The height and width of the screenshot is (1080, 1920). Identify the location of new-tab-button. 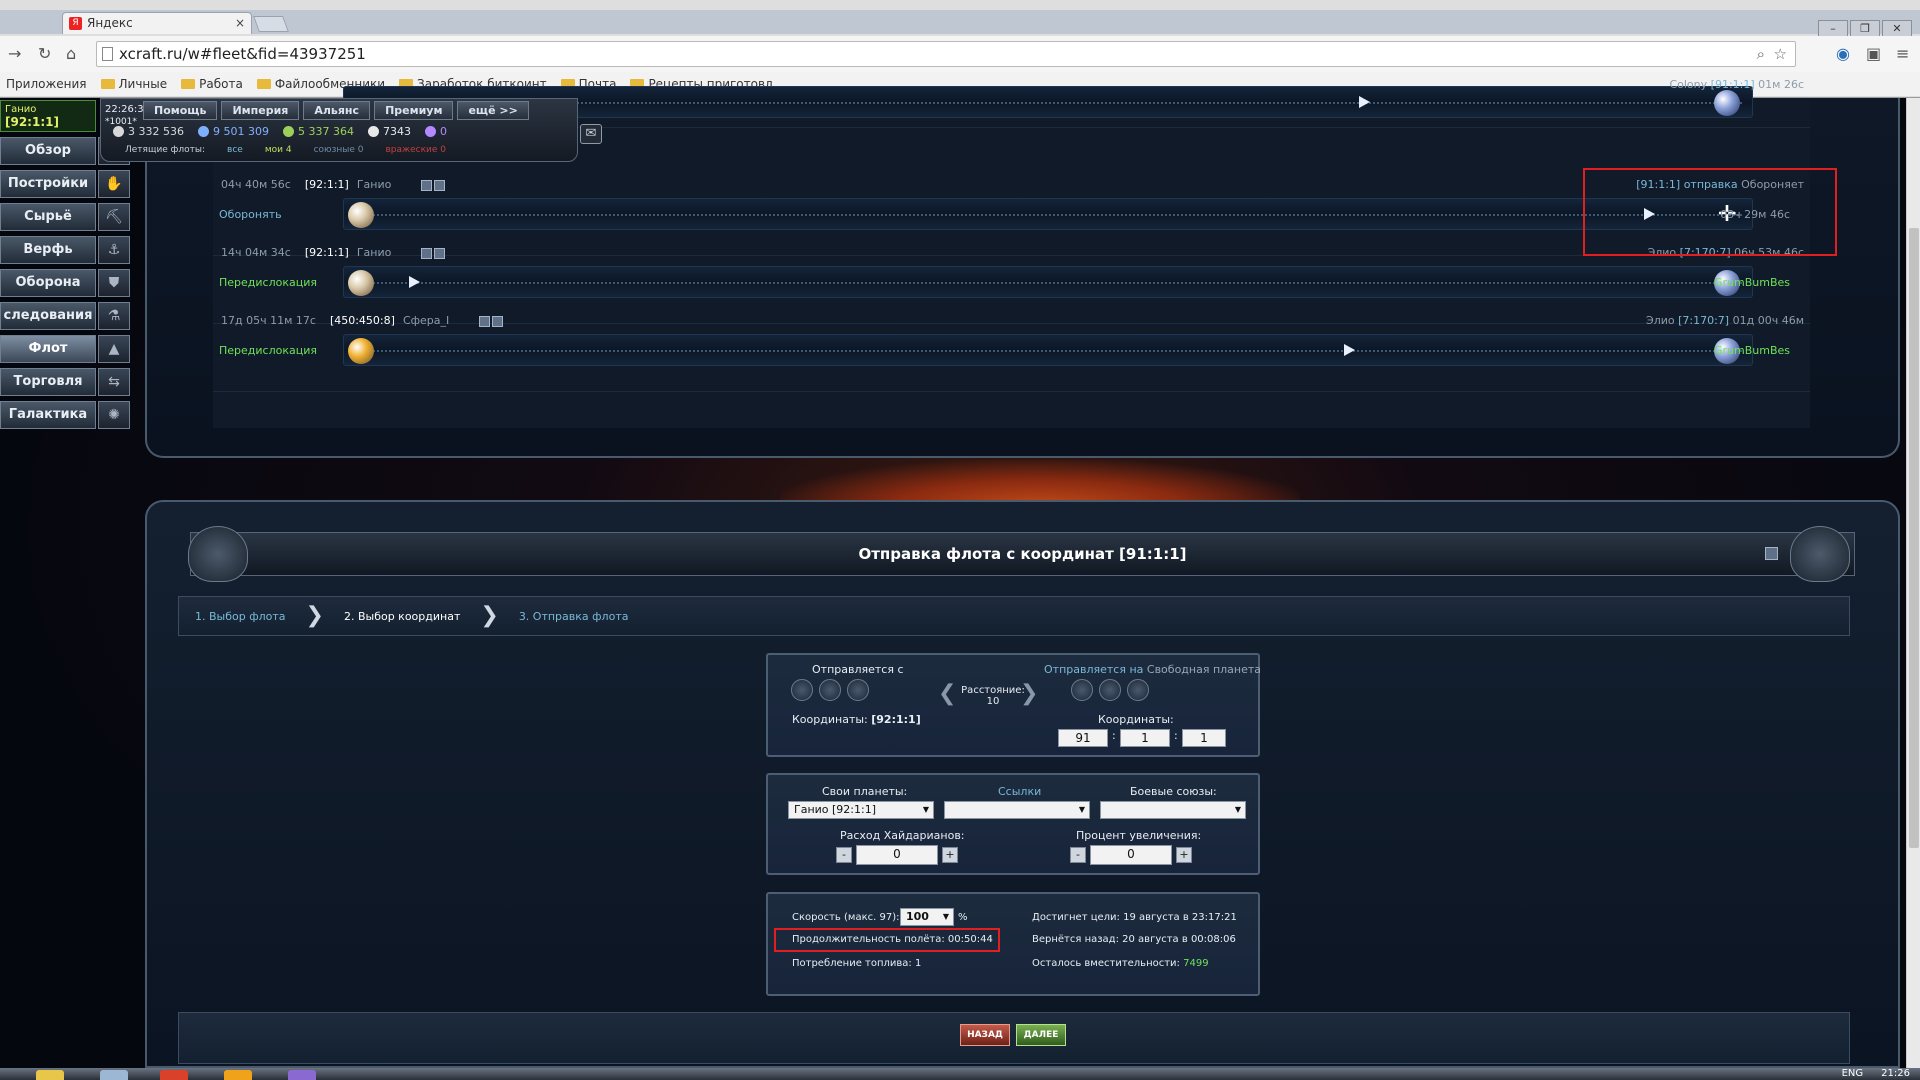
(271, 24).